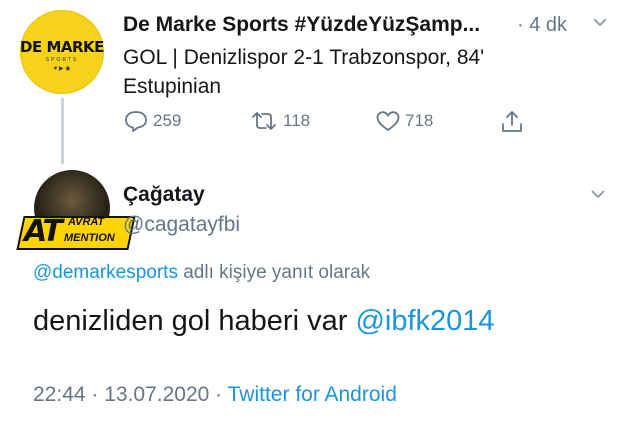  Describe the element at coordinates (164, 195) in the screenshot. I see `main-display-name: Çağatay` at that location.